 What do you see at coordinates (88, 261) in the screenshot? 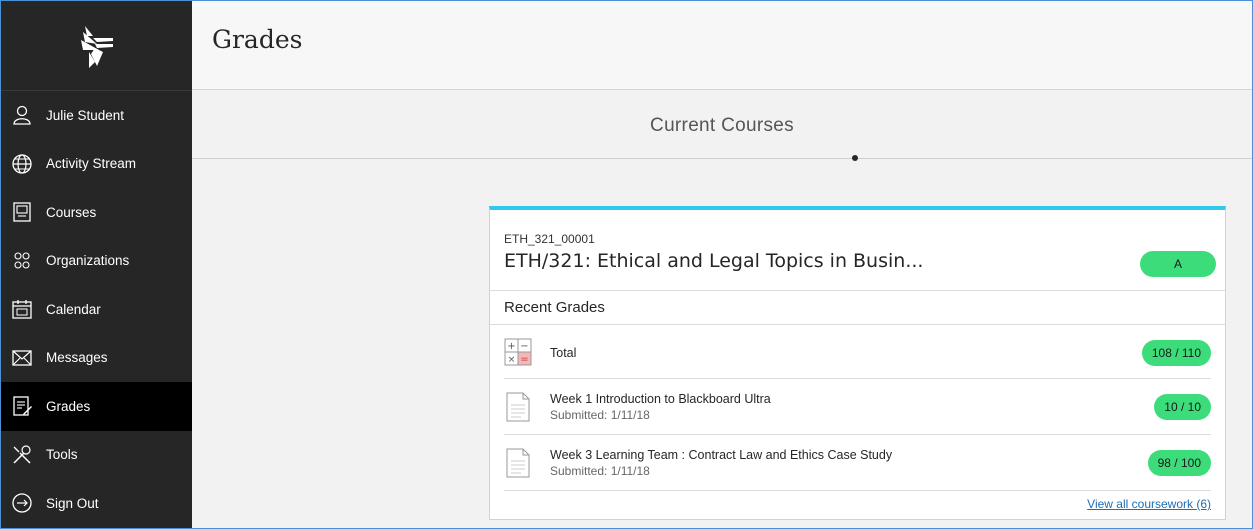
I see `sidebar-item-label: Organizations` at bounding box center [88, 261].